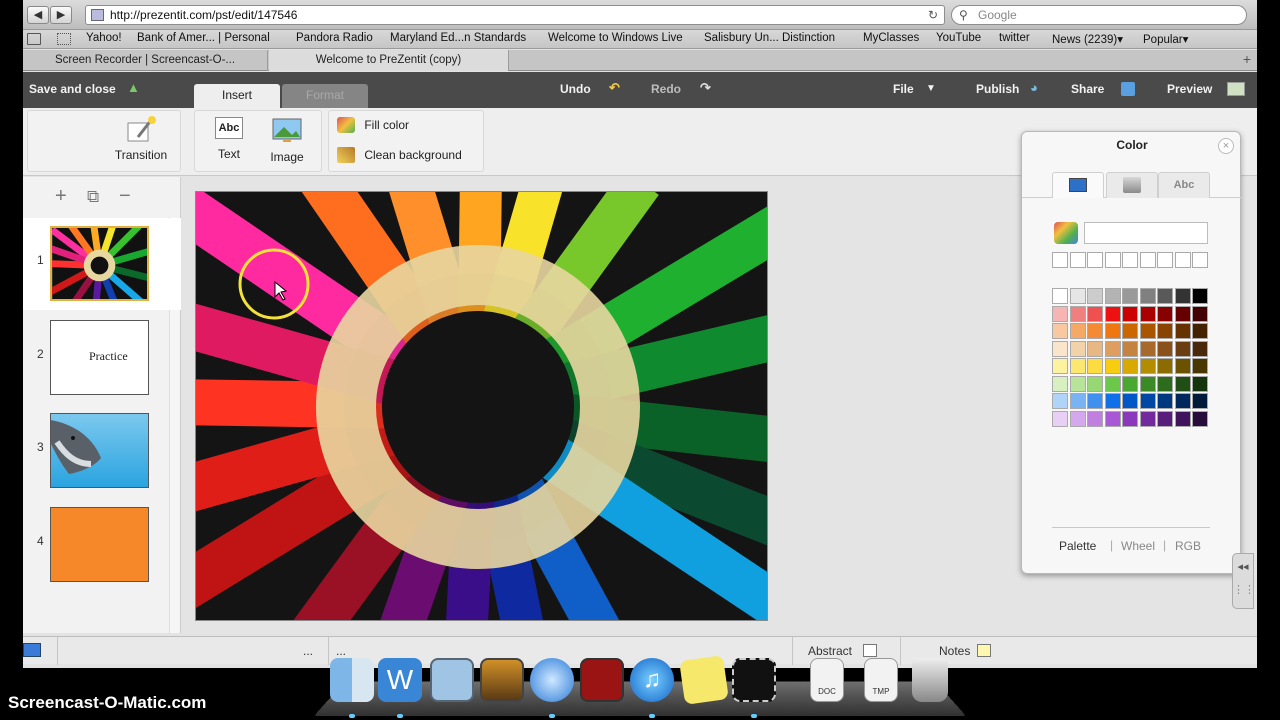  What do you see at coordinates (61, 196) in the screenshot?
I see `add-slide-icon: +` at bounding box center [61, 196].